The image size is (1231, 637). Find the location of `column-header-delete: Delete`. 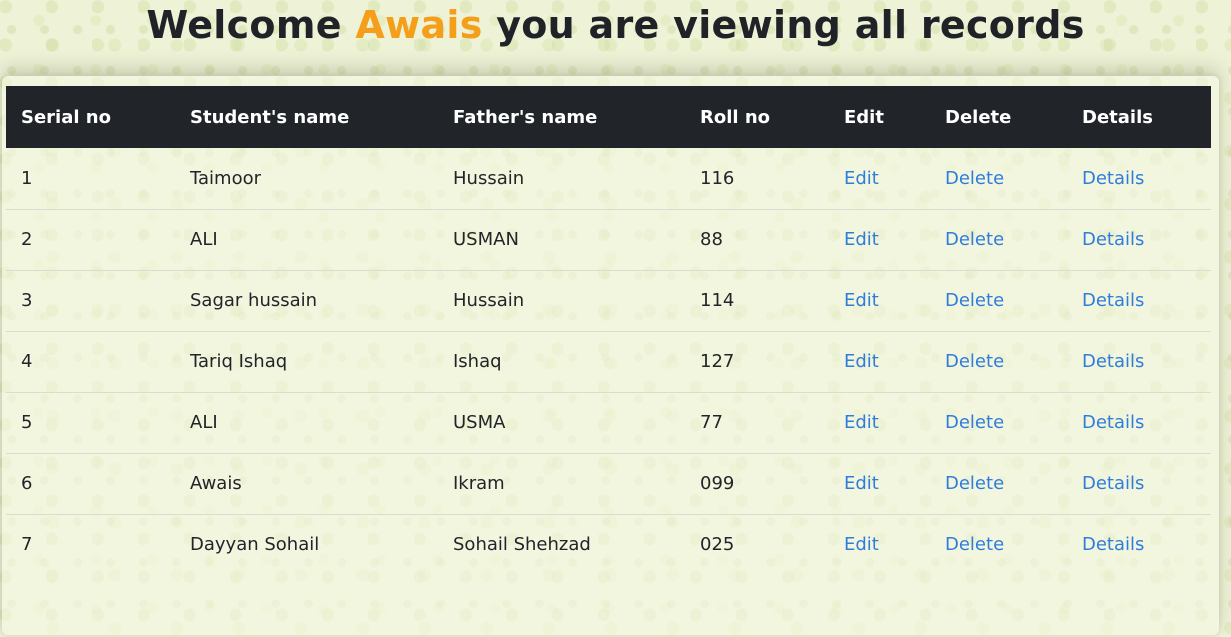

column-header-delete: Delete is located at coordinates (978, 117).